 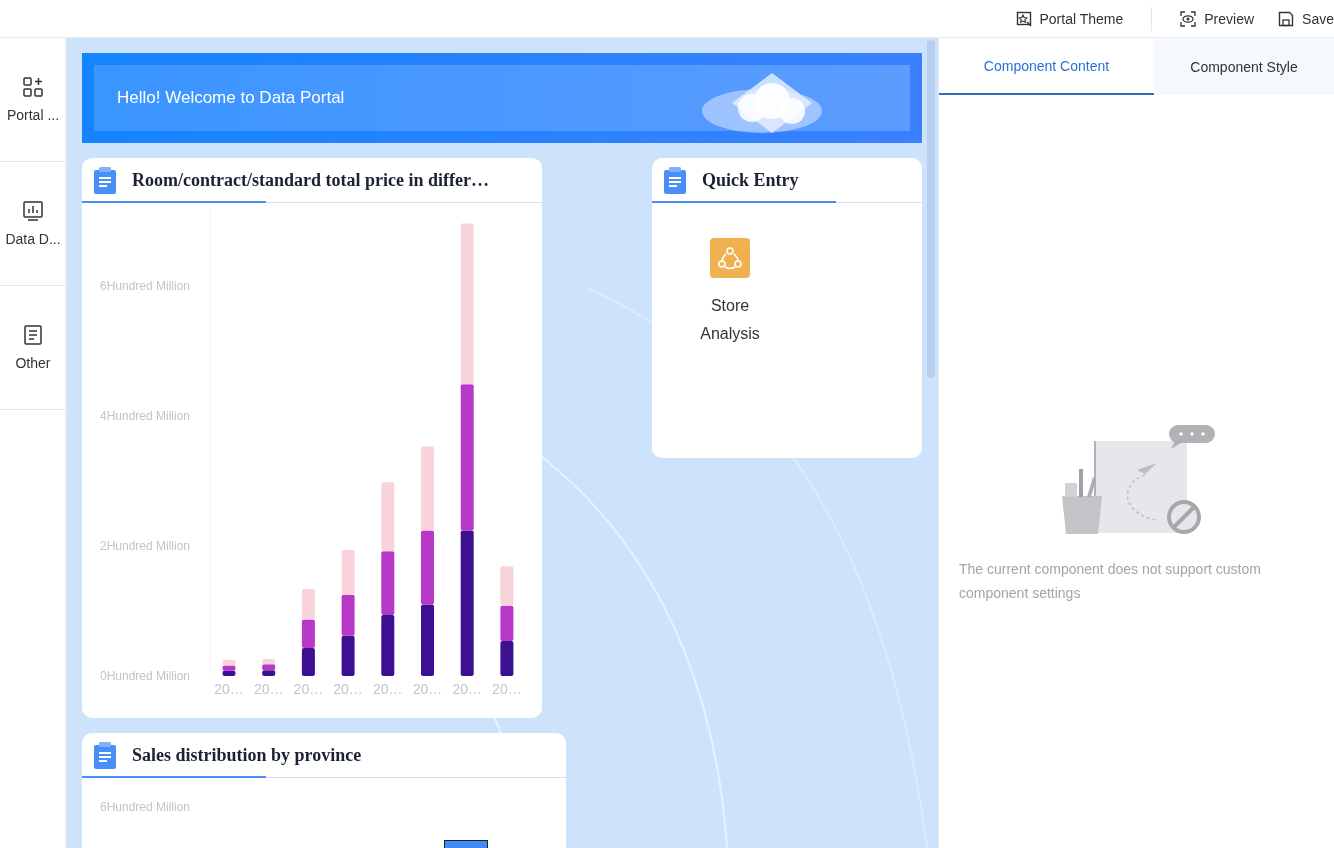 What do you see at coordinates (33, 210) in the screenshot?
I see `bar-chart-icon` at bounding box center [33, 210].